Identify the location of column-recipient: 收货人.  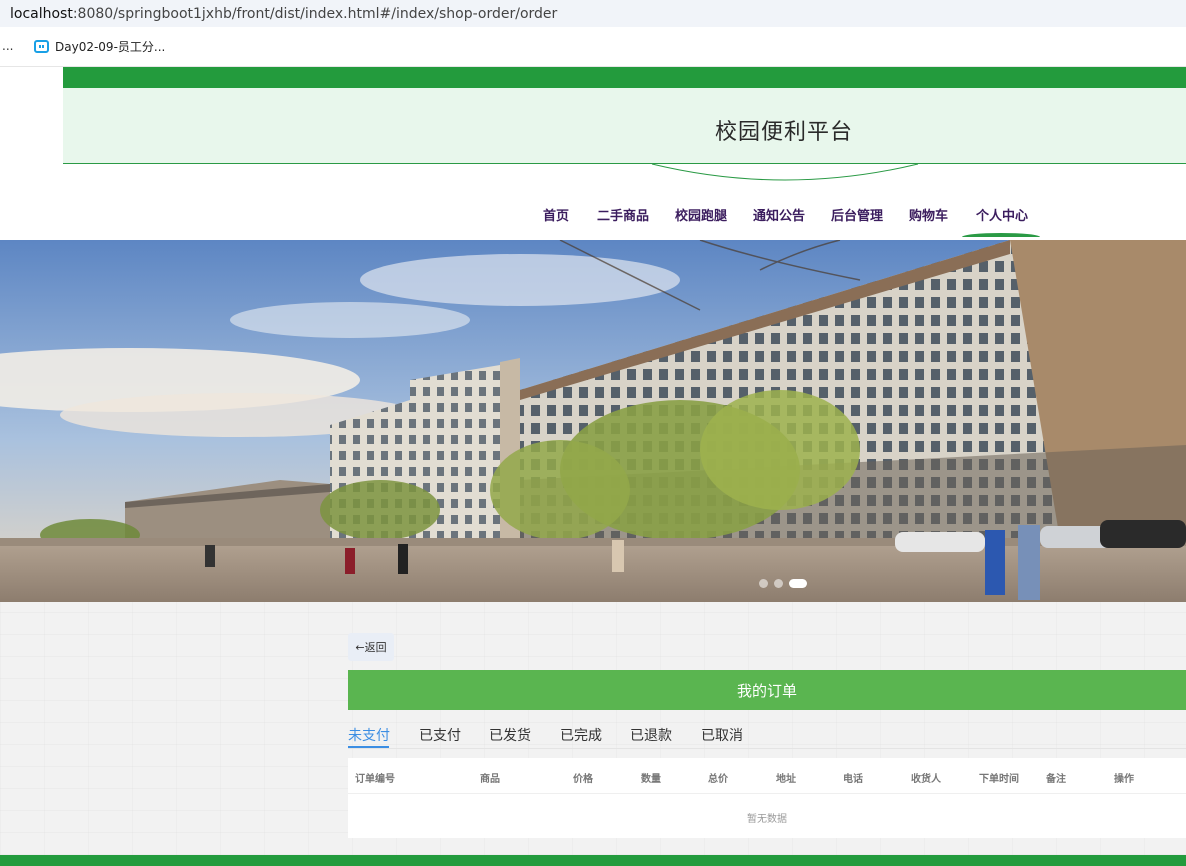
(926, 779).